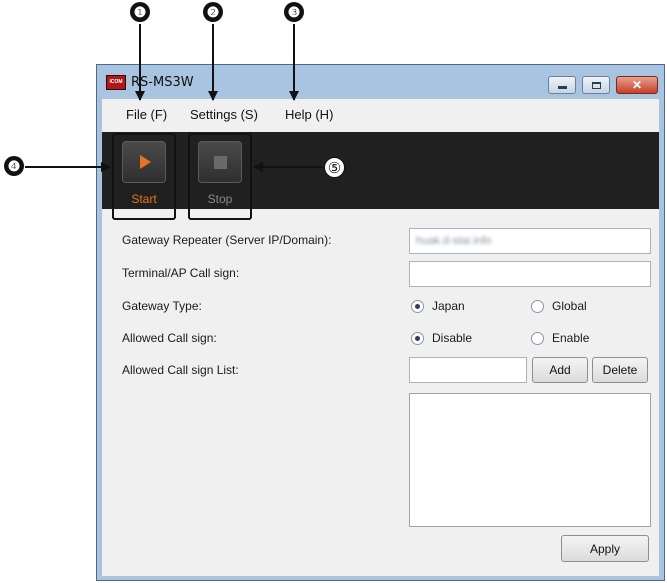 The image size is (667, 583). What do you see at coordinates (162, 82) in the screenshot?
I see `window-title: RS-MS3W` at bounding box center [162, 82].